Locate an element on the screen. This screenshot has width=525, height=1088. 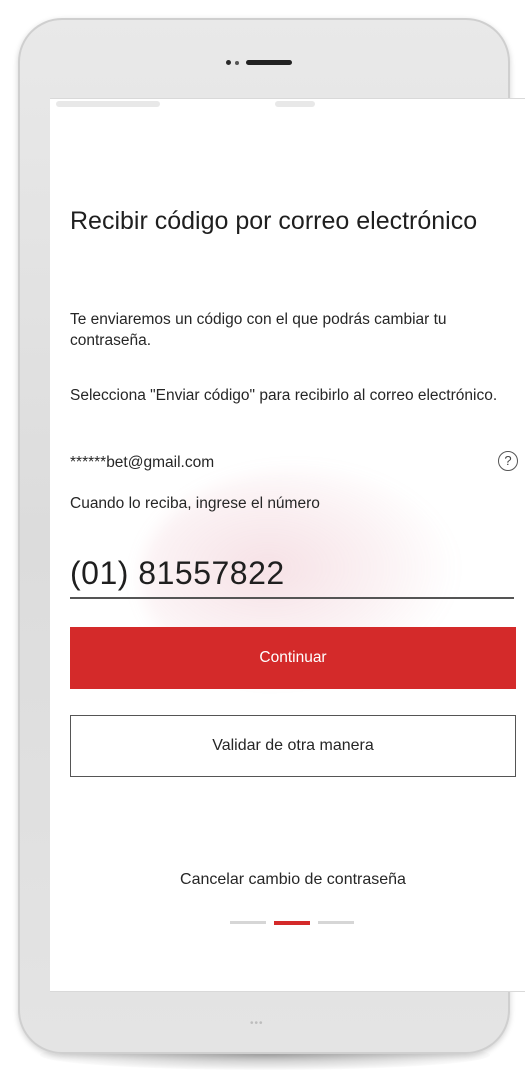
masked-email: ******bet@gmail.com is located at coordinates (142, 462).